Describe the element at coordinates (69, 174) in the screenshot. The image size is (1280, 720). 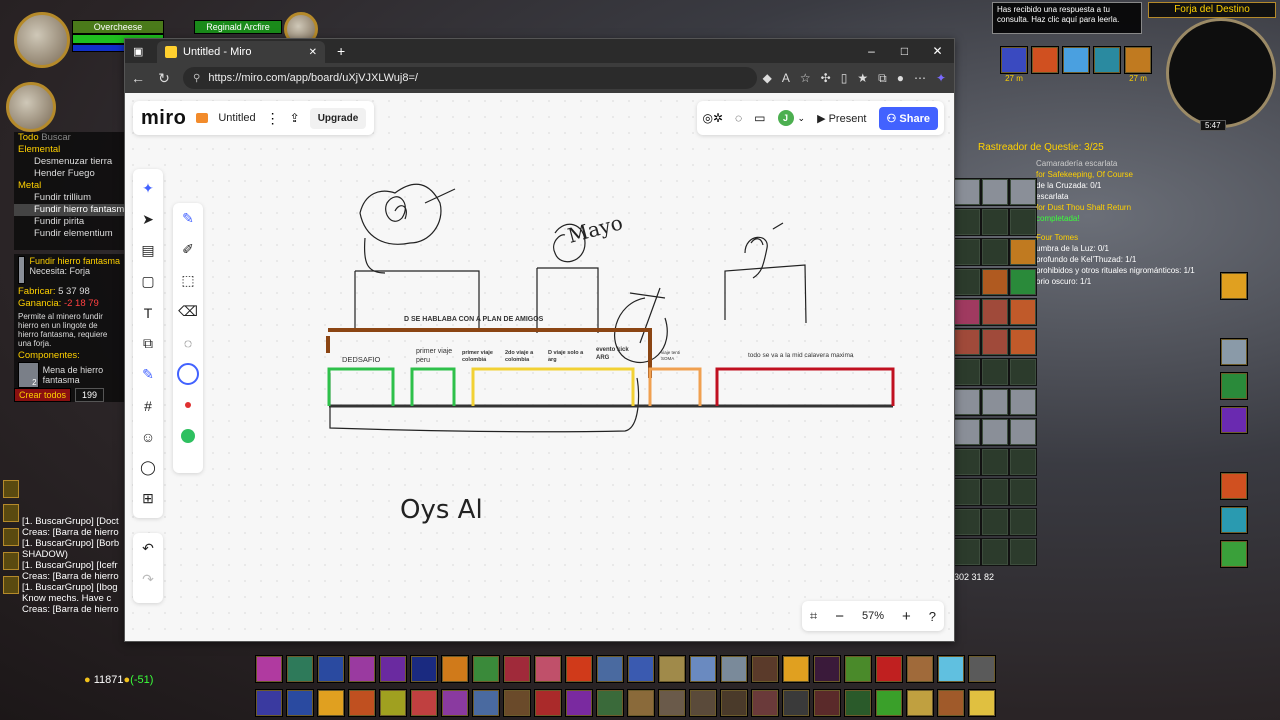
I see `recipe-item: Hender Fuego` at that location.